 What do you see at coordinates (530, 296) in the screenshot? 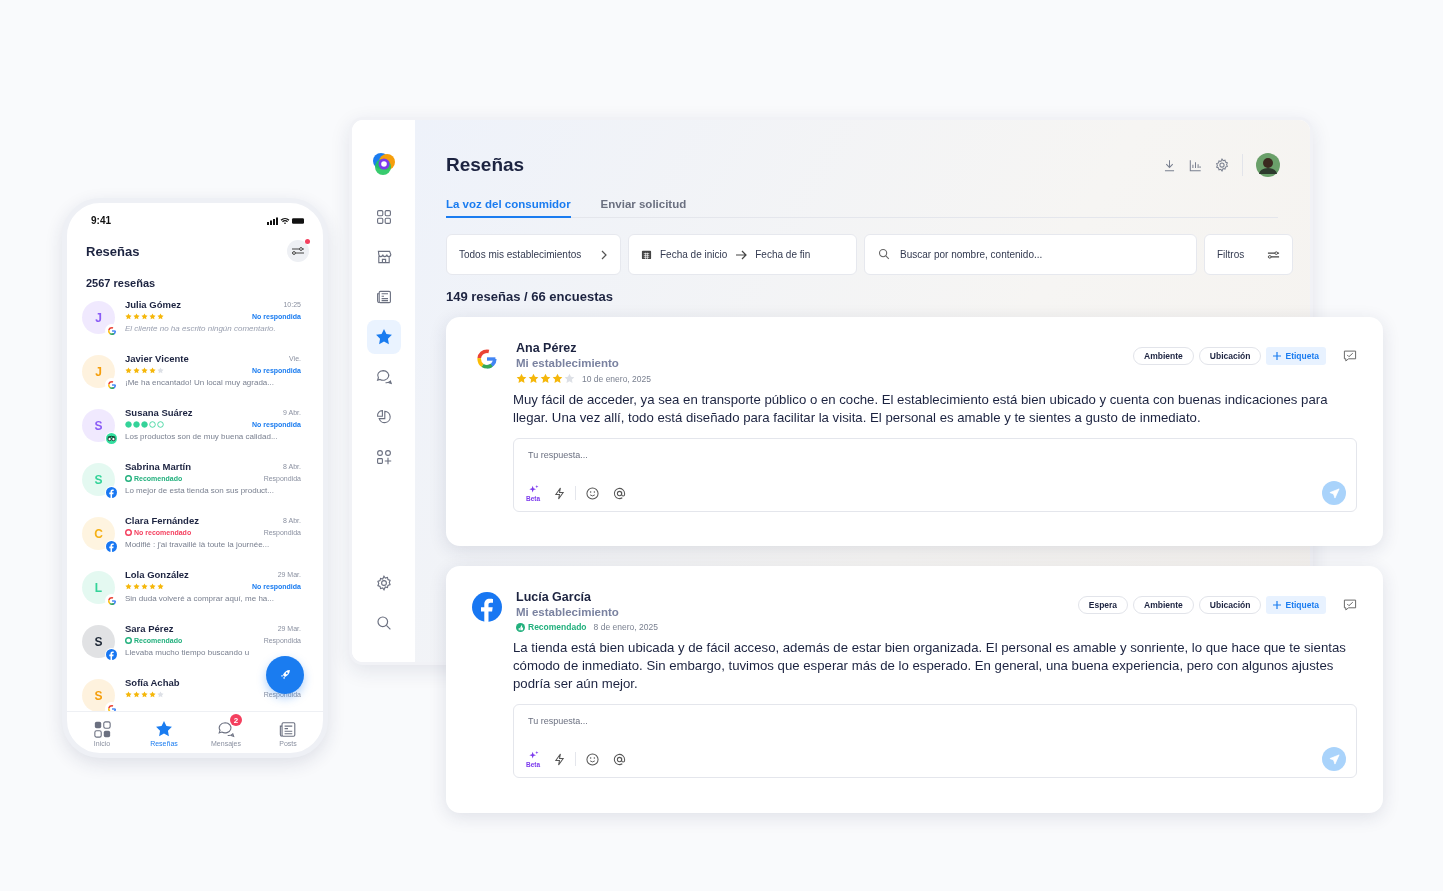
I see `results-summary: 149 reseñas / 66 encuestas` at bounding box center [530, 296].